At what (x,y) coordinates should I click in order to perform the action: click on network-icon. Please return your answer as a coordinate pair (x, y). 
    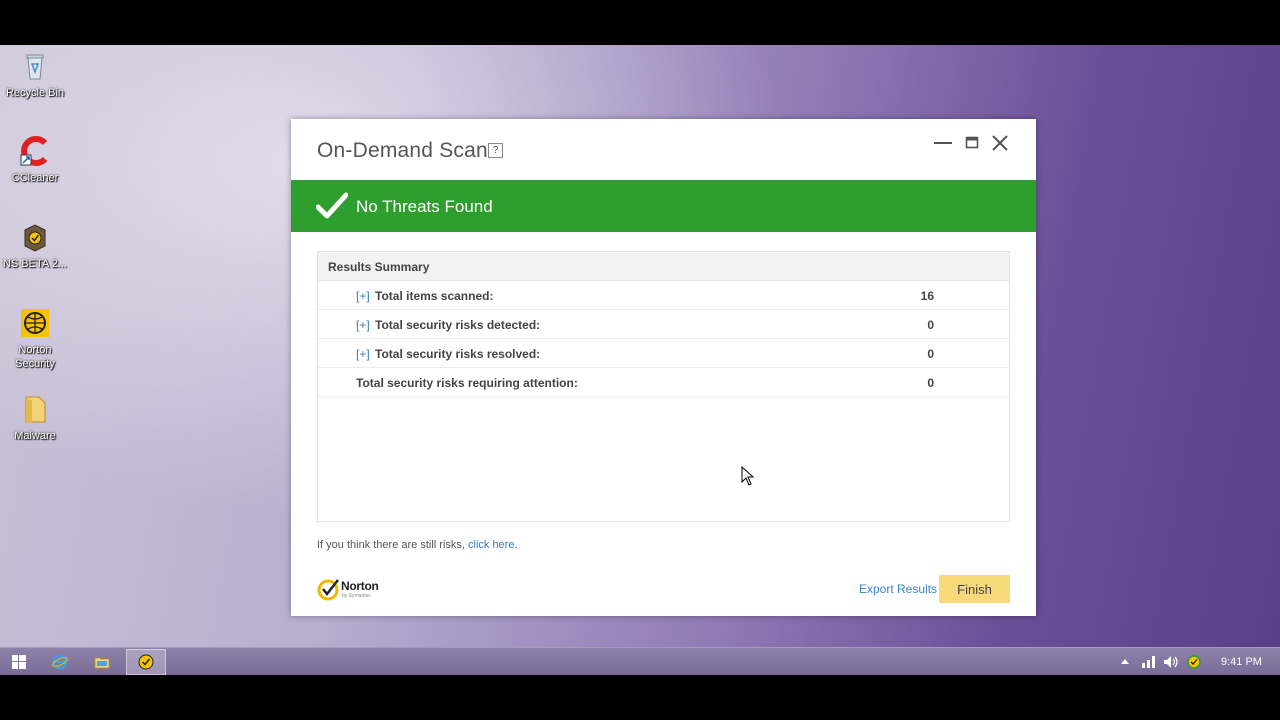
    Looking at the image, I should click on (1149, 662).